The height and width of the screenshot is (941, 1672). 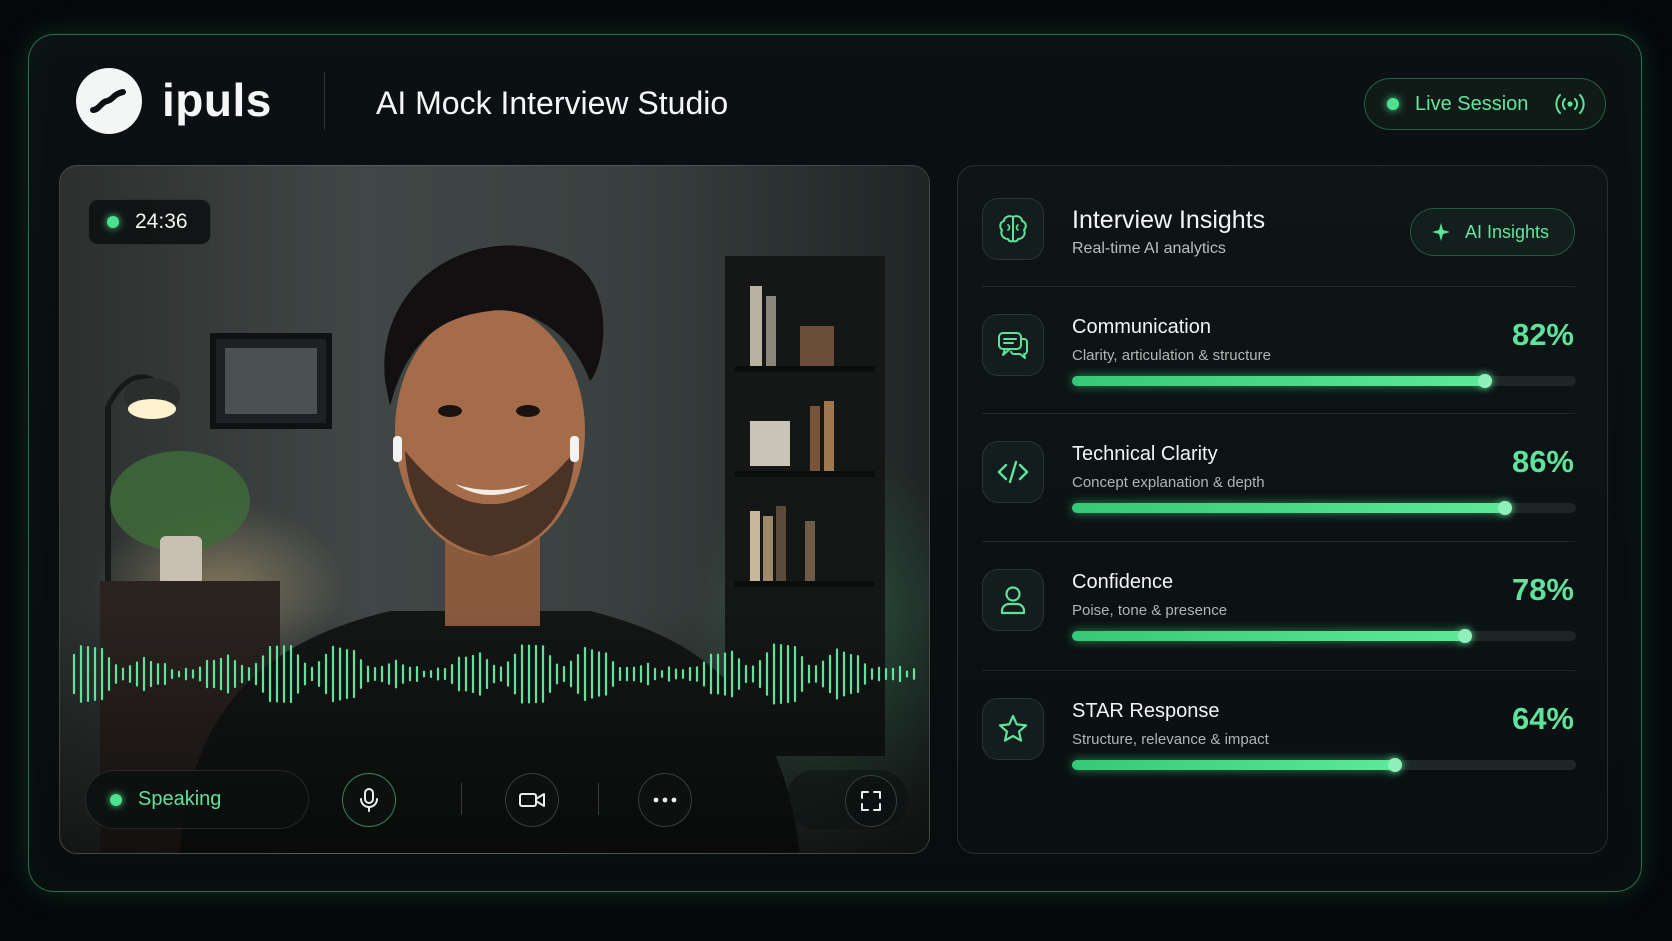 What do you see at coordinates (180, 799) in the screenshot?
I see `speaking-label: Speaking` at bounding box center [180, 799].